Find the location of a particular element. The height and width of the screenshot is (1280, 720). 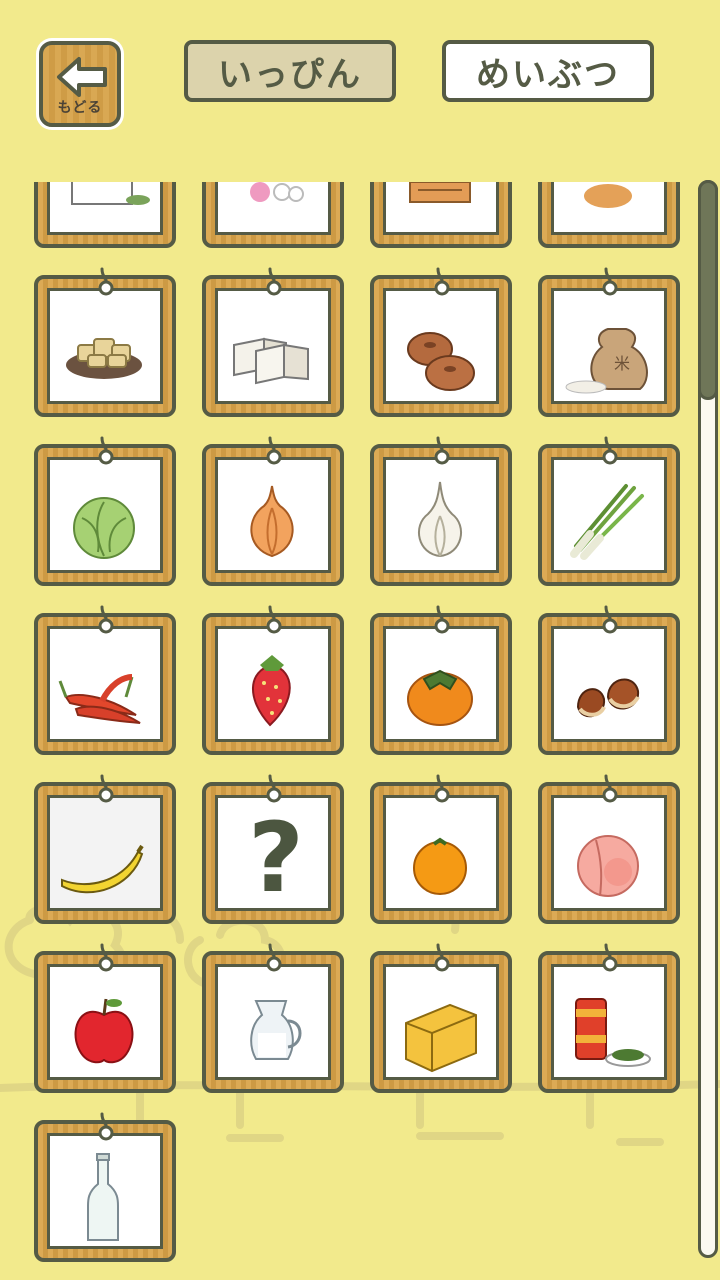

collection-card: ? is located at coordinates (271, 849).